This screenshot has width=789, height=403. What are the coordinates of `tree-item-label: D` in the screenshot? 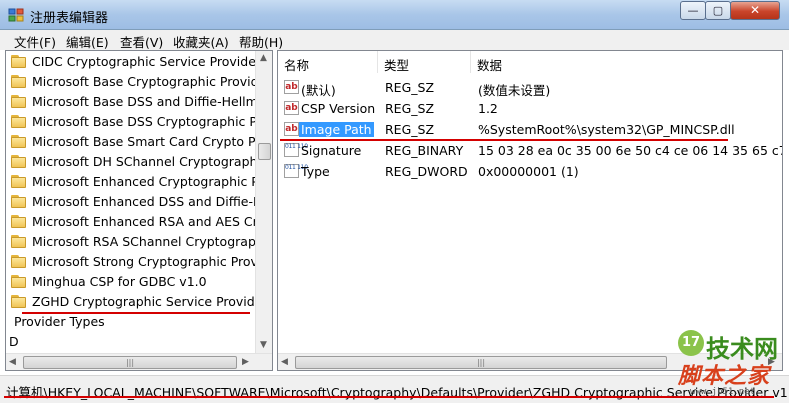 It's located at (14, 341).